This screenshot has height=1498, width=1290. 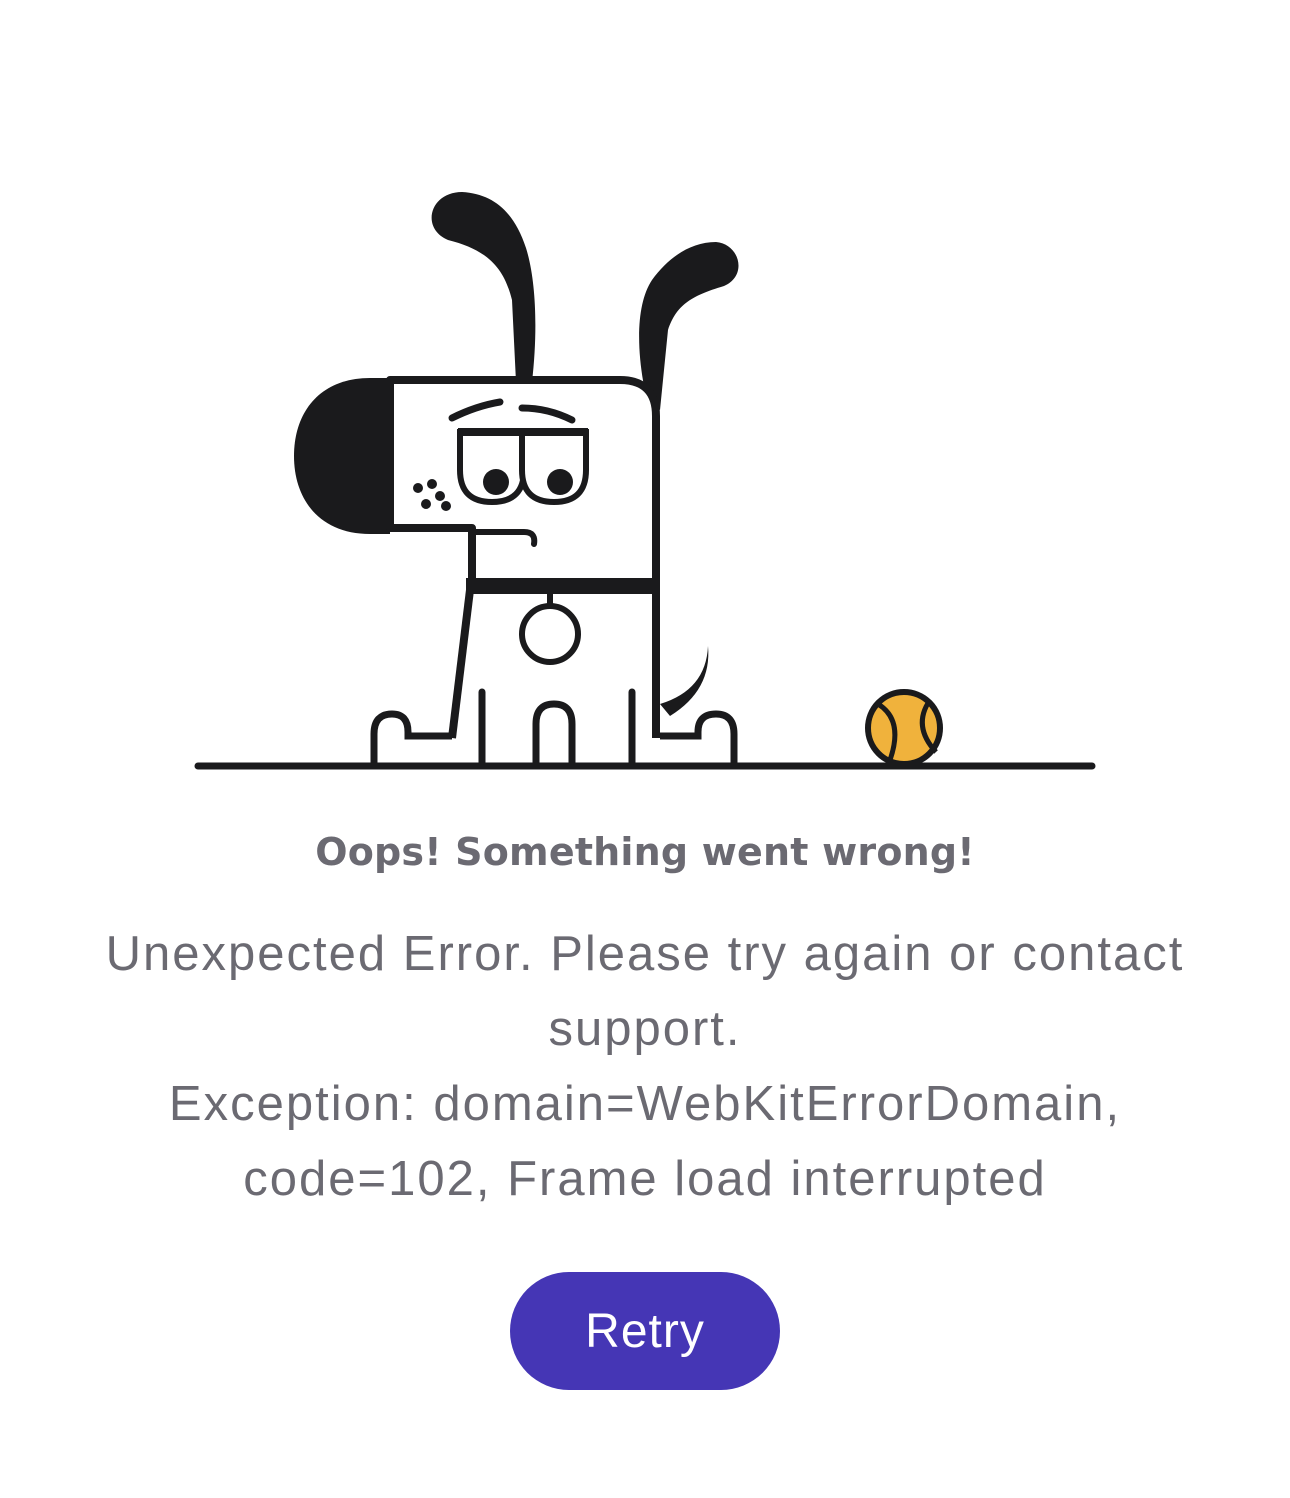 I want to click on ball-icon, so click(x=904, y=728).